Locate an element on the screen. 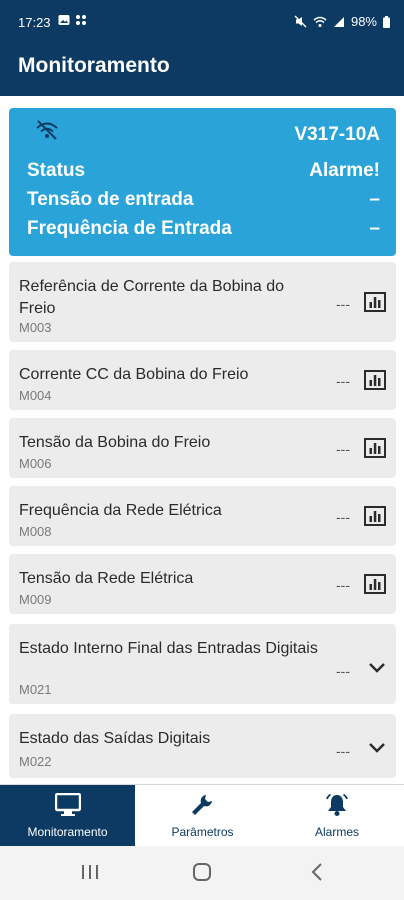  item-code: M003 is located at coordinates (35, 327).